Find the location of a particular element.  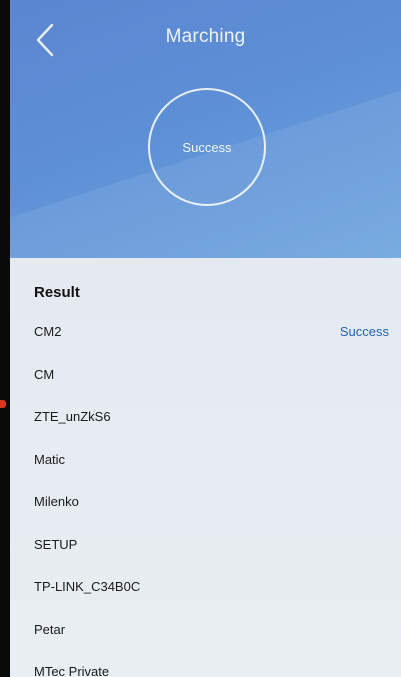

list-item-name: CM2 is located at coordinates (48, 331).